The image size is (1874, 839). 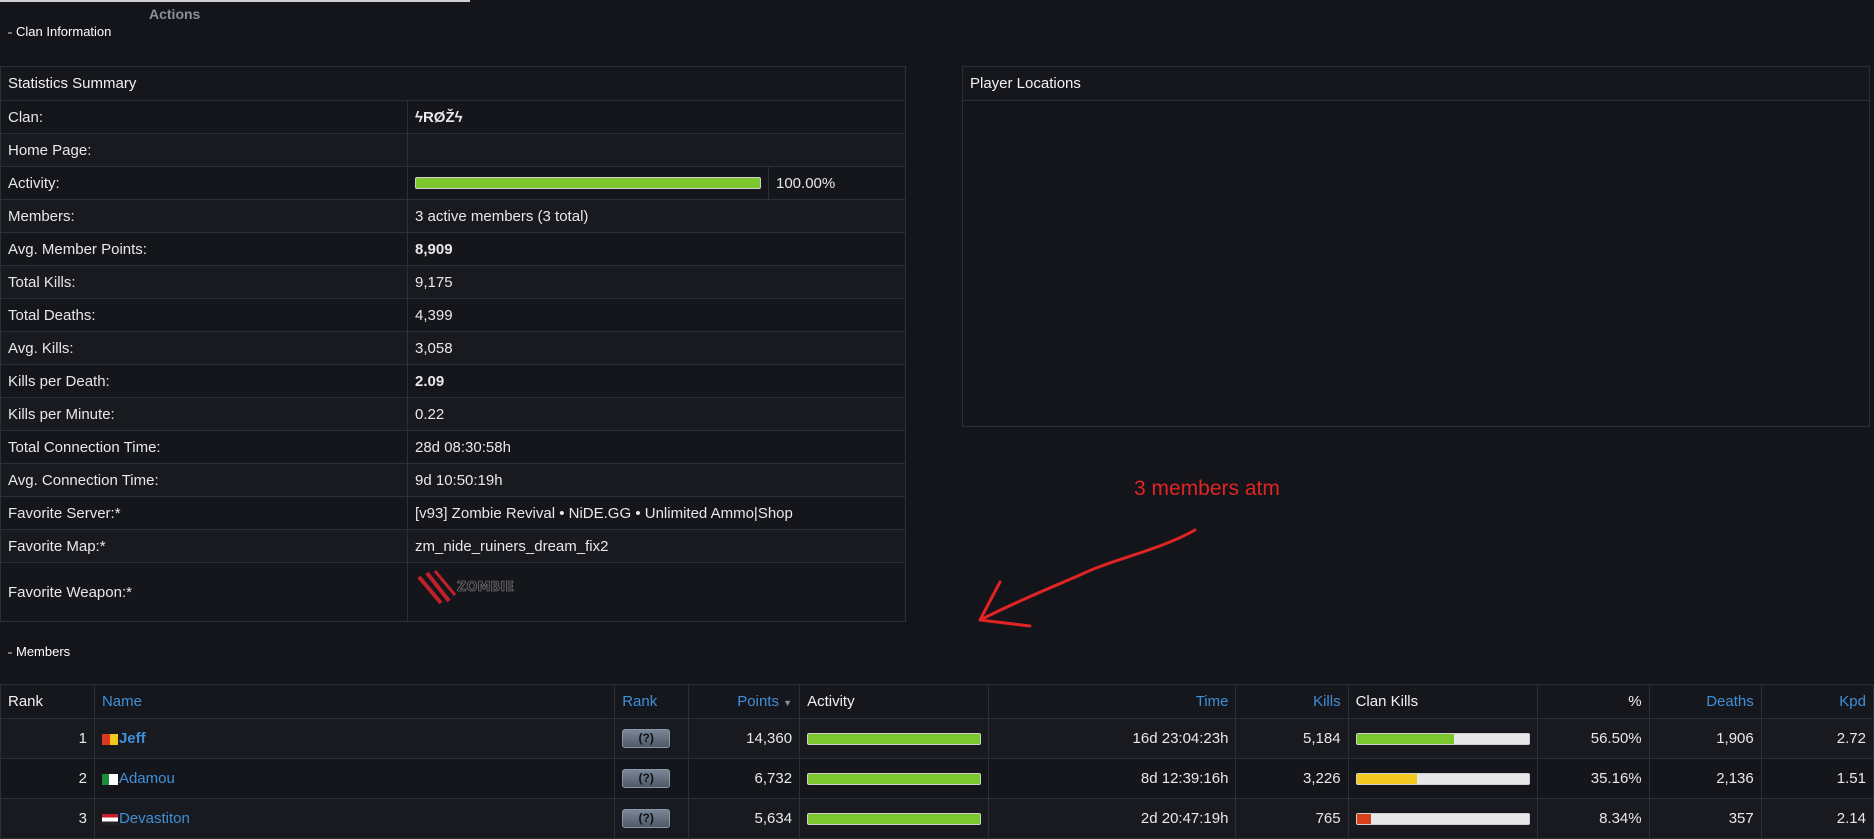 What do you see at coordinates (204, 447) in the screenshot?
I see `stat-label: Total Connection Time:` at bounding box center [204, 447].